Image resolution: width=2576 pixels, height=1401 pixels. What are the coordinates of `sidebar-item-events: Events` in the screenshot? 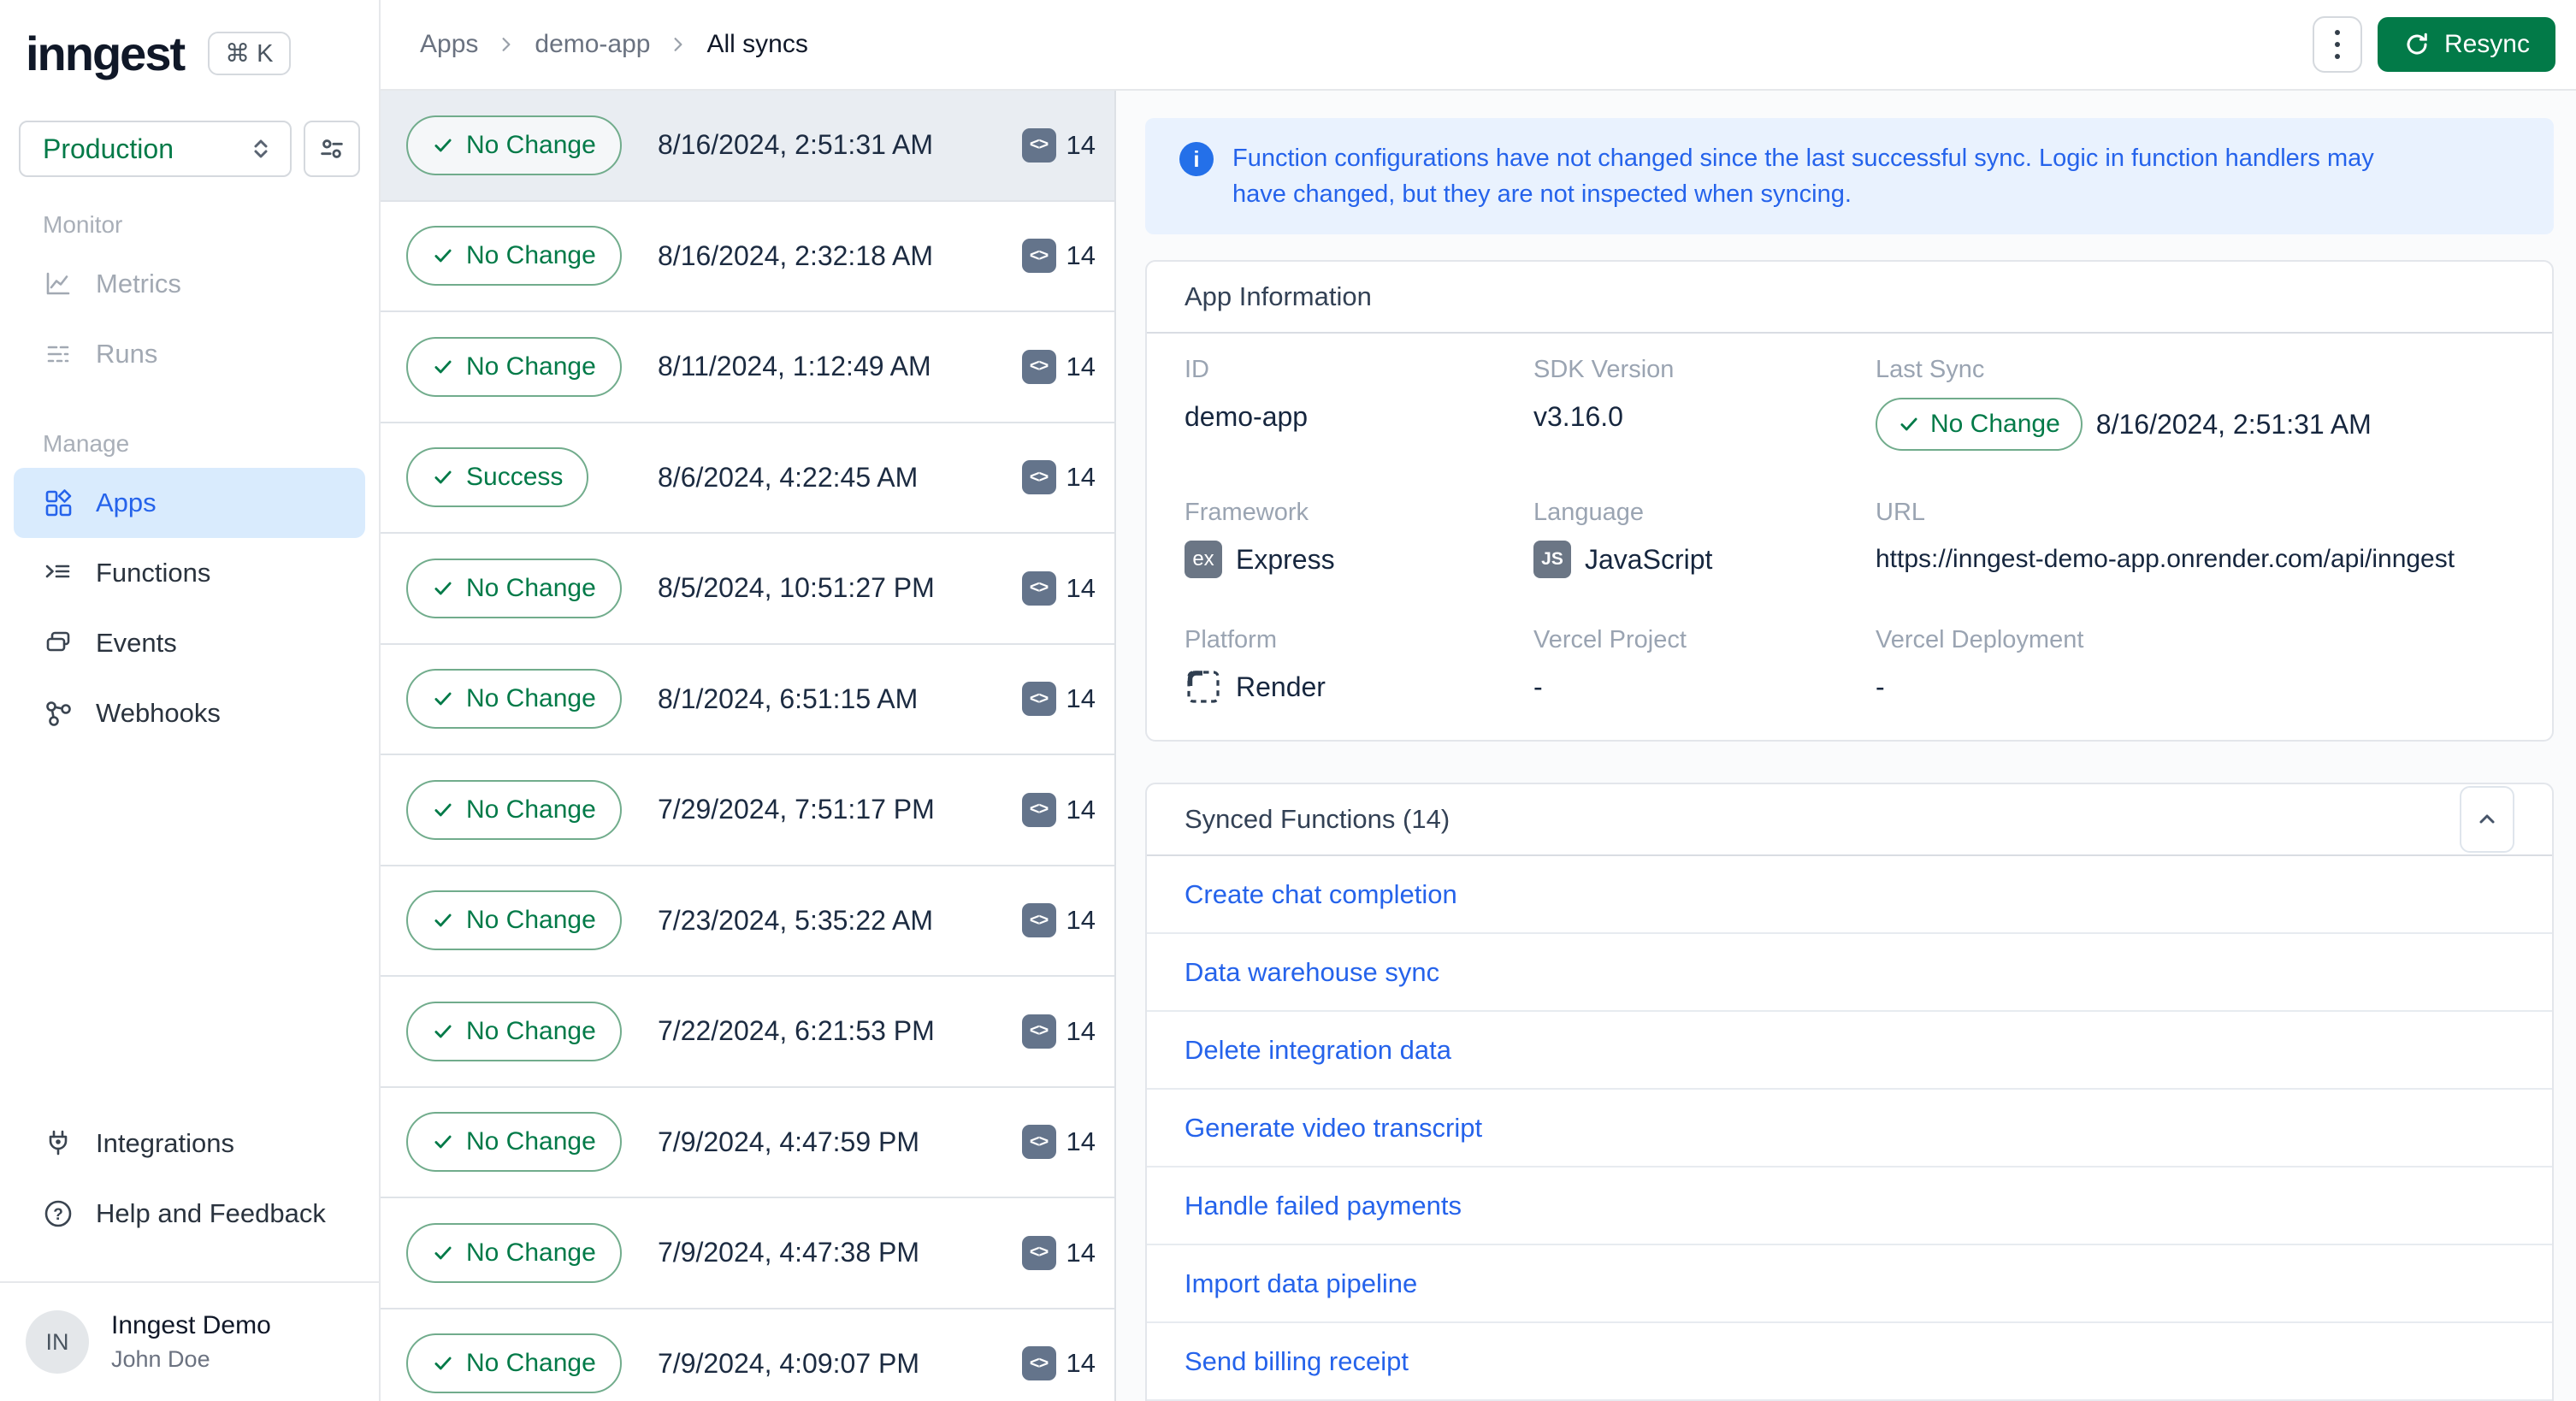 It's located at (189, 643).